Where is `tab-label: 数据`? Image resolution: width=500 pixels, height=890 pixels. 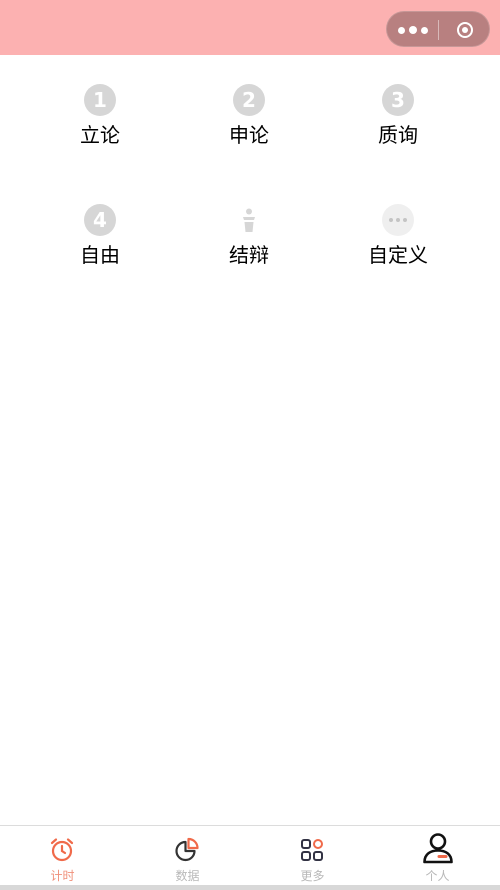 tab-label: 数据 is located at coordinates (187, 876).